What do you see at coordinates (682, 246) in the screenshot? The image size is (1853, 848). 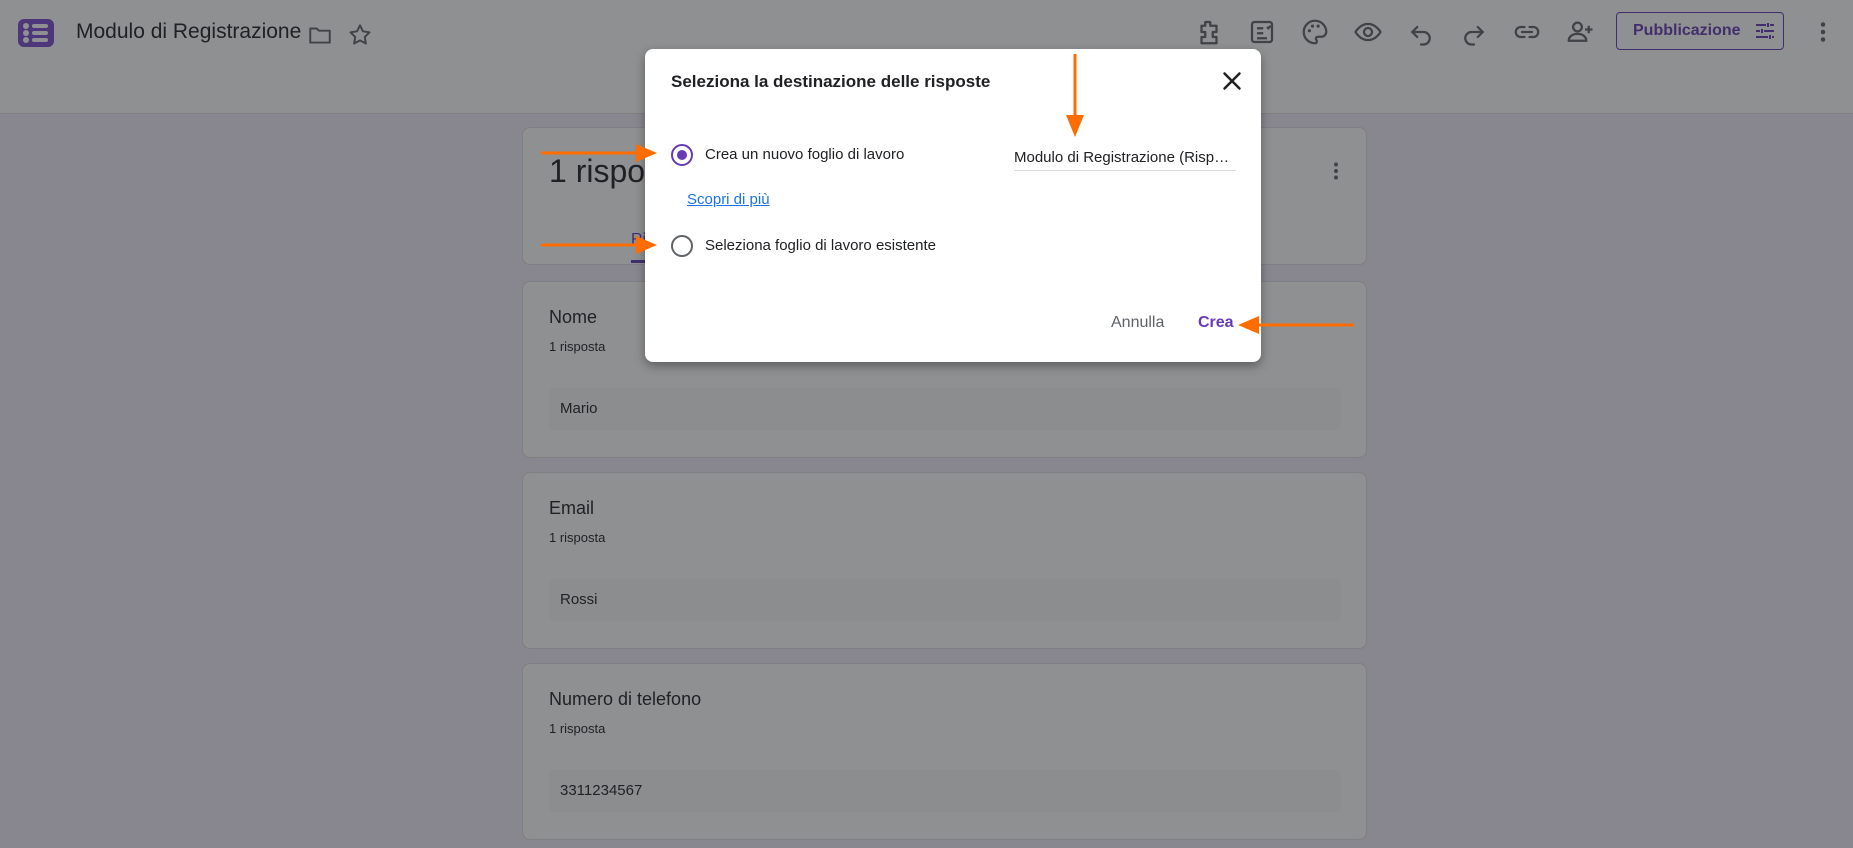 I see `radio-existing-sheet` at bounding box center [682, 246].